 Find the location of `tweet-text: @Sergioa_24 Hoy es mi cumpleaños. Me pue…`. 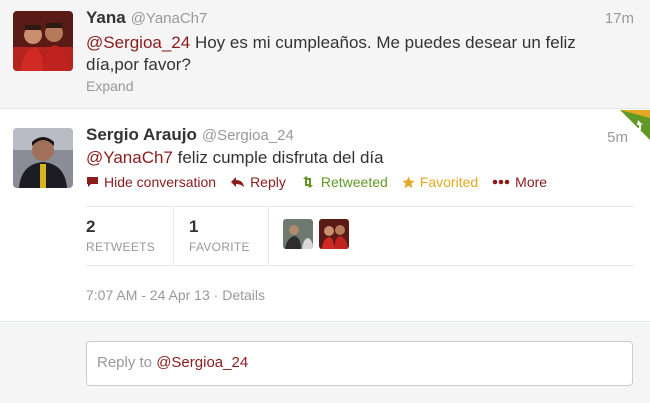

tweet-text: @Sergioa_24 Hoy es mi cumpleaños. Me pue… is located at coordinates (356, 54).